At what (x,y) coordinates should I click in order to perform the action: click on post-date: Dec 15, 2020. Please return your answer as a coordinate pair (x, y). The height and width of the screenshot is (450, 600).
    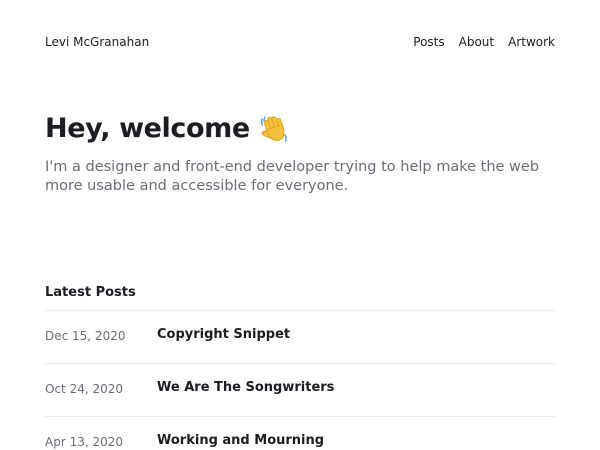
    Looking at the image, I should click on (85, 336).